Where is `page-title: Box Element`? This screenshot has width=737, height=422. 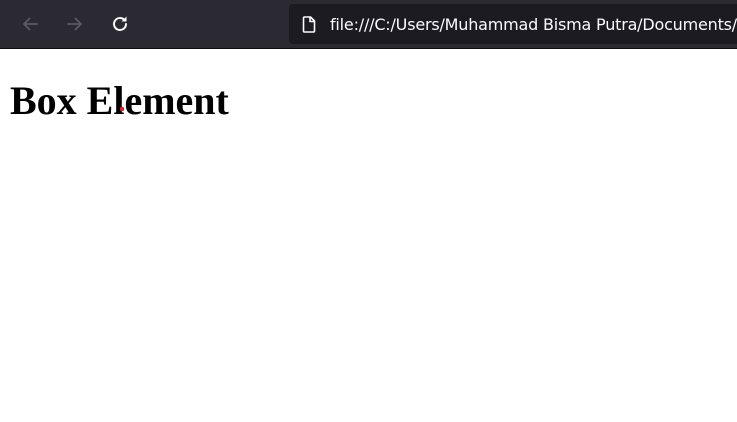 page-title: Box Element is located at coordinates (119, 100).